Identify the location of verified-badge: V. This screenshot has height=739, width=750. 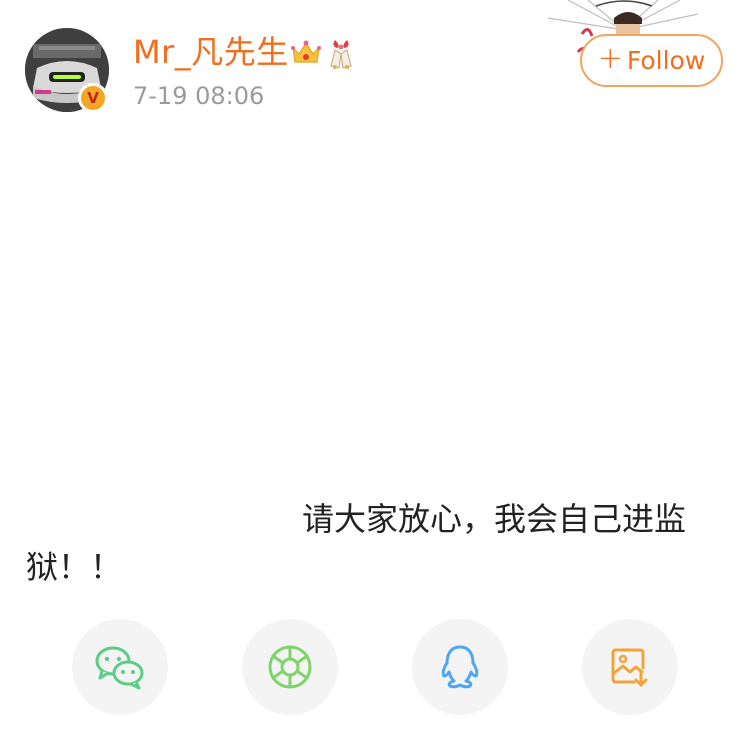
(93, 98).